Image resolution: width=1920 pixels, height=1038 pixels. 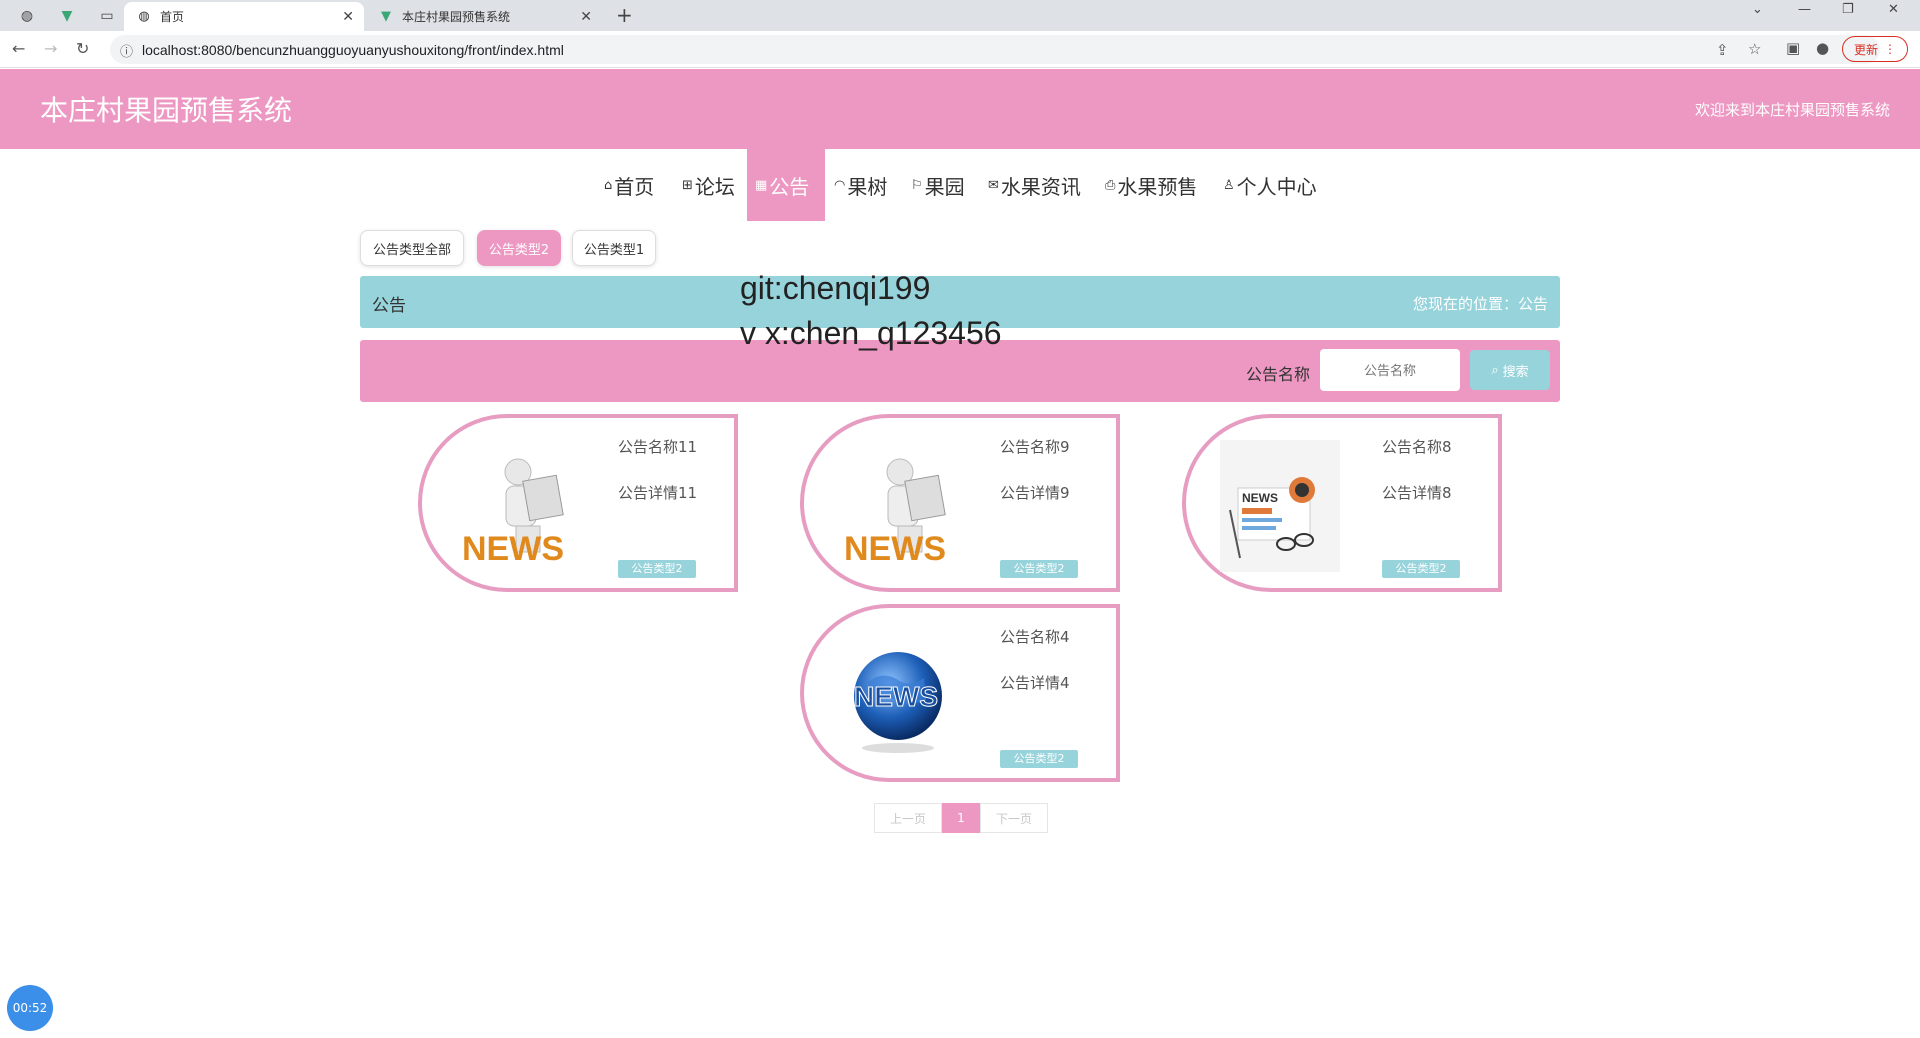 What do you see at coordinates (960, 503) in the screenshot?
I see `notice-card: NEWS 公告名称9 公告详情9 公告类型2` at bounding box center [960, 503].